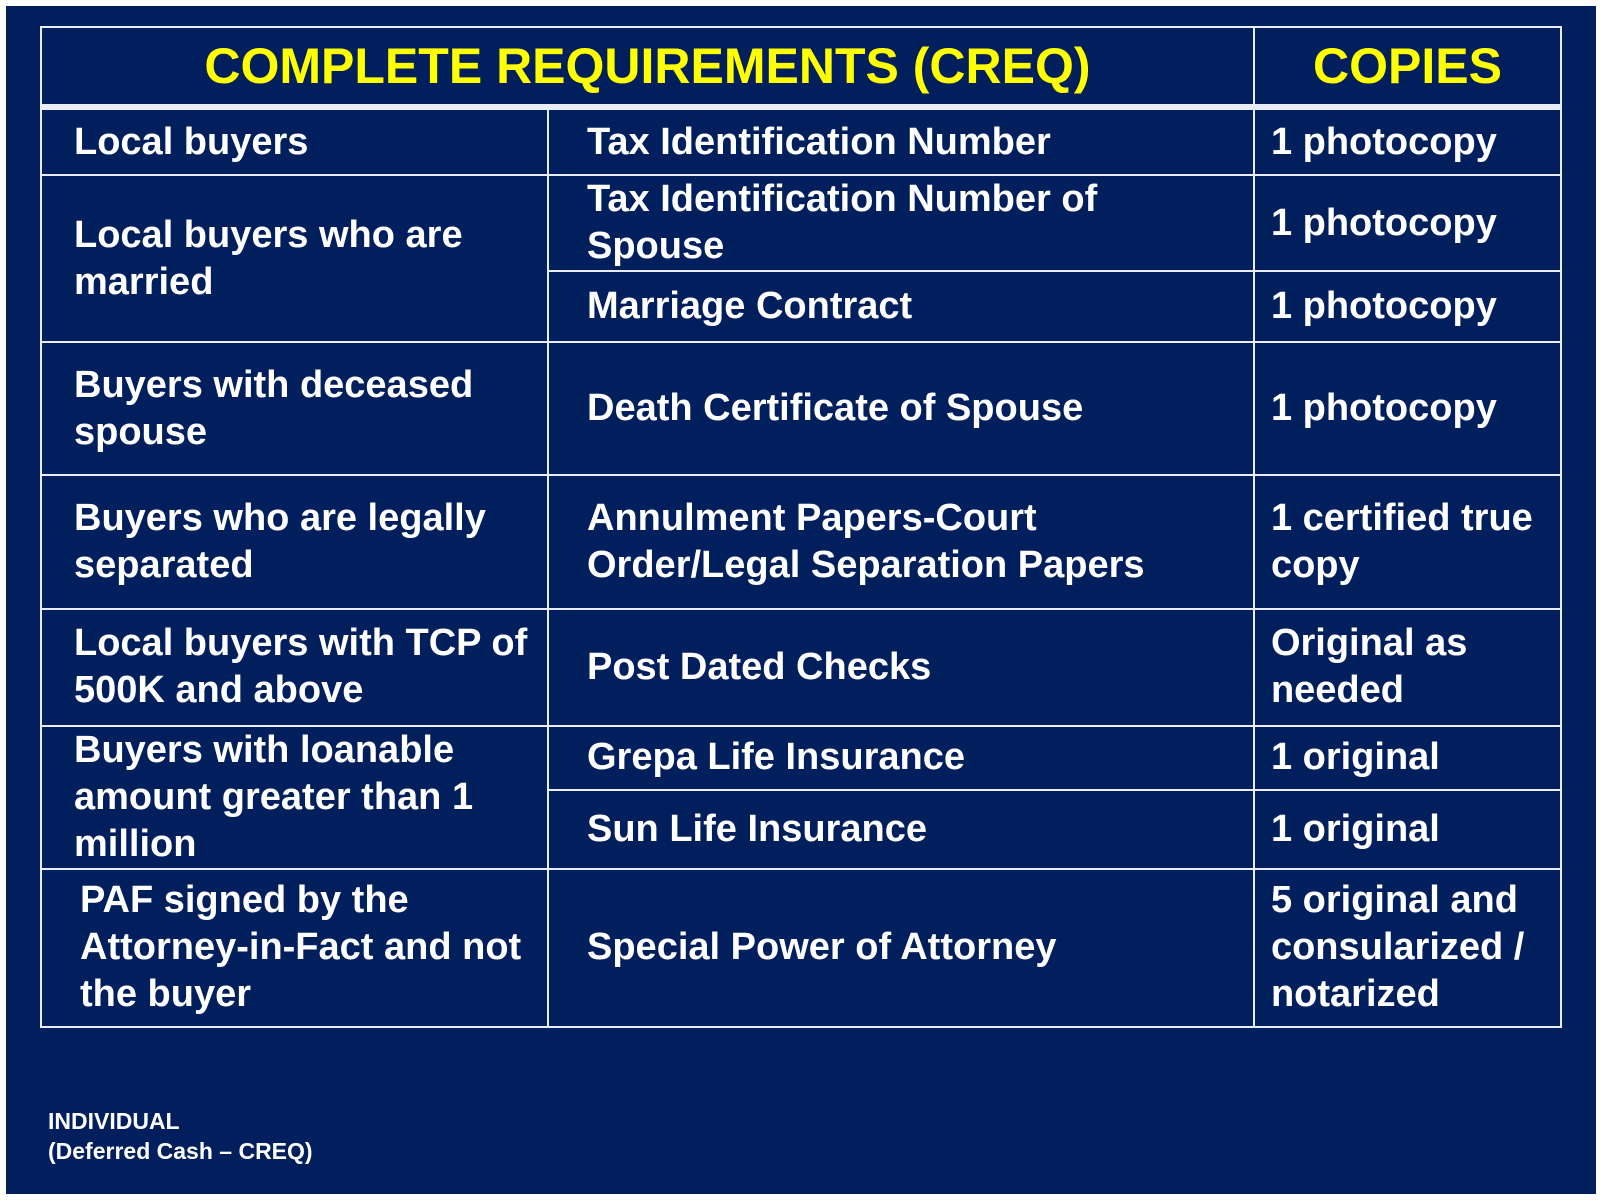  What do you see at coordinates (180, 1151) in the screenshot?
I see `footer-line-deferred-cash: (Deferred Cash – CREQ)` at bounding box center [180, 1151].